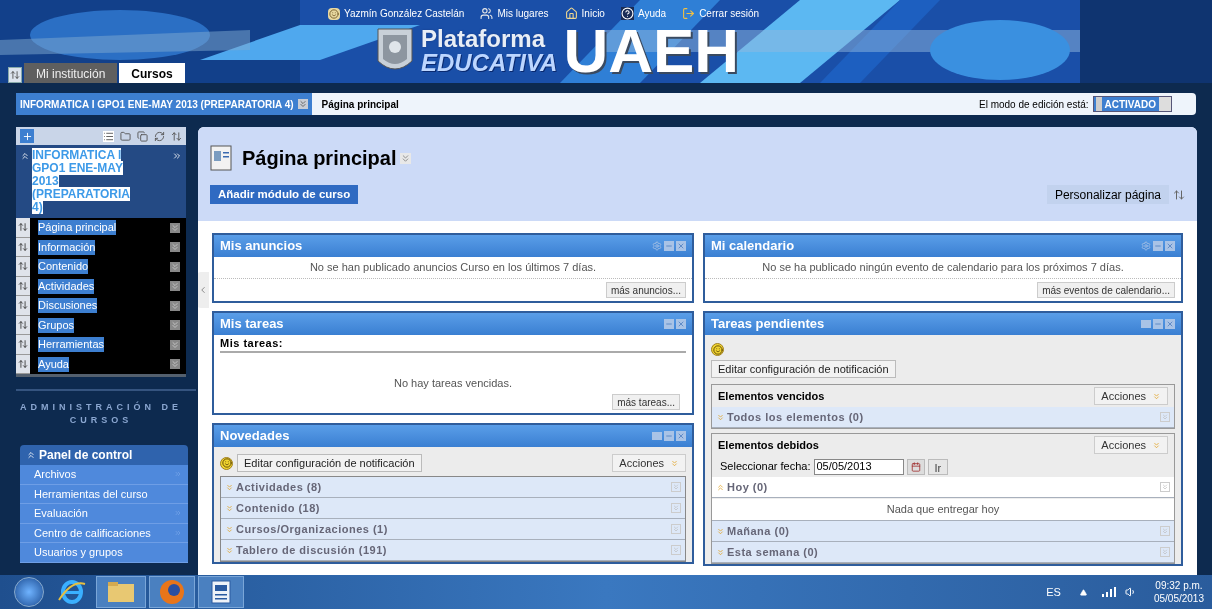 The height and width of the screenshot is (609, 1212). I want to click on collapse-icon, so click(25, 156).